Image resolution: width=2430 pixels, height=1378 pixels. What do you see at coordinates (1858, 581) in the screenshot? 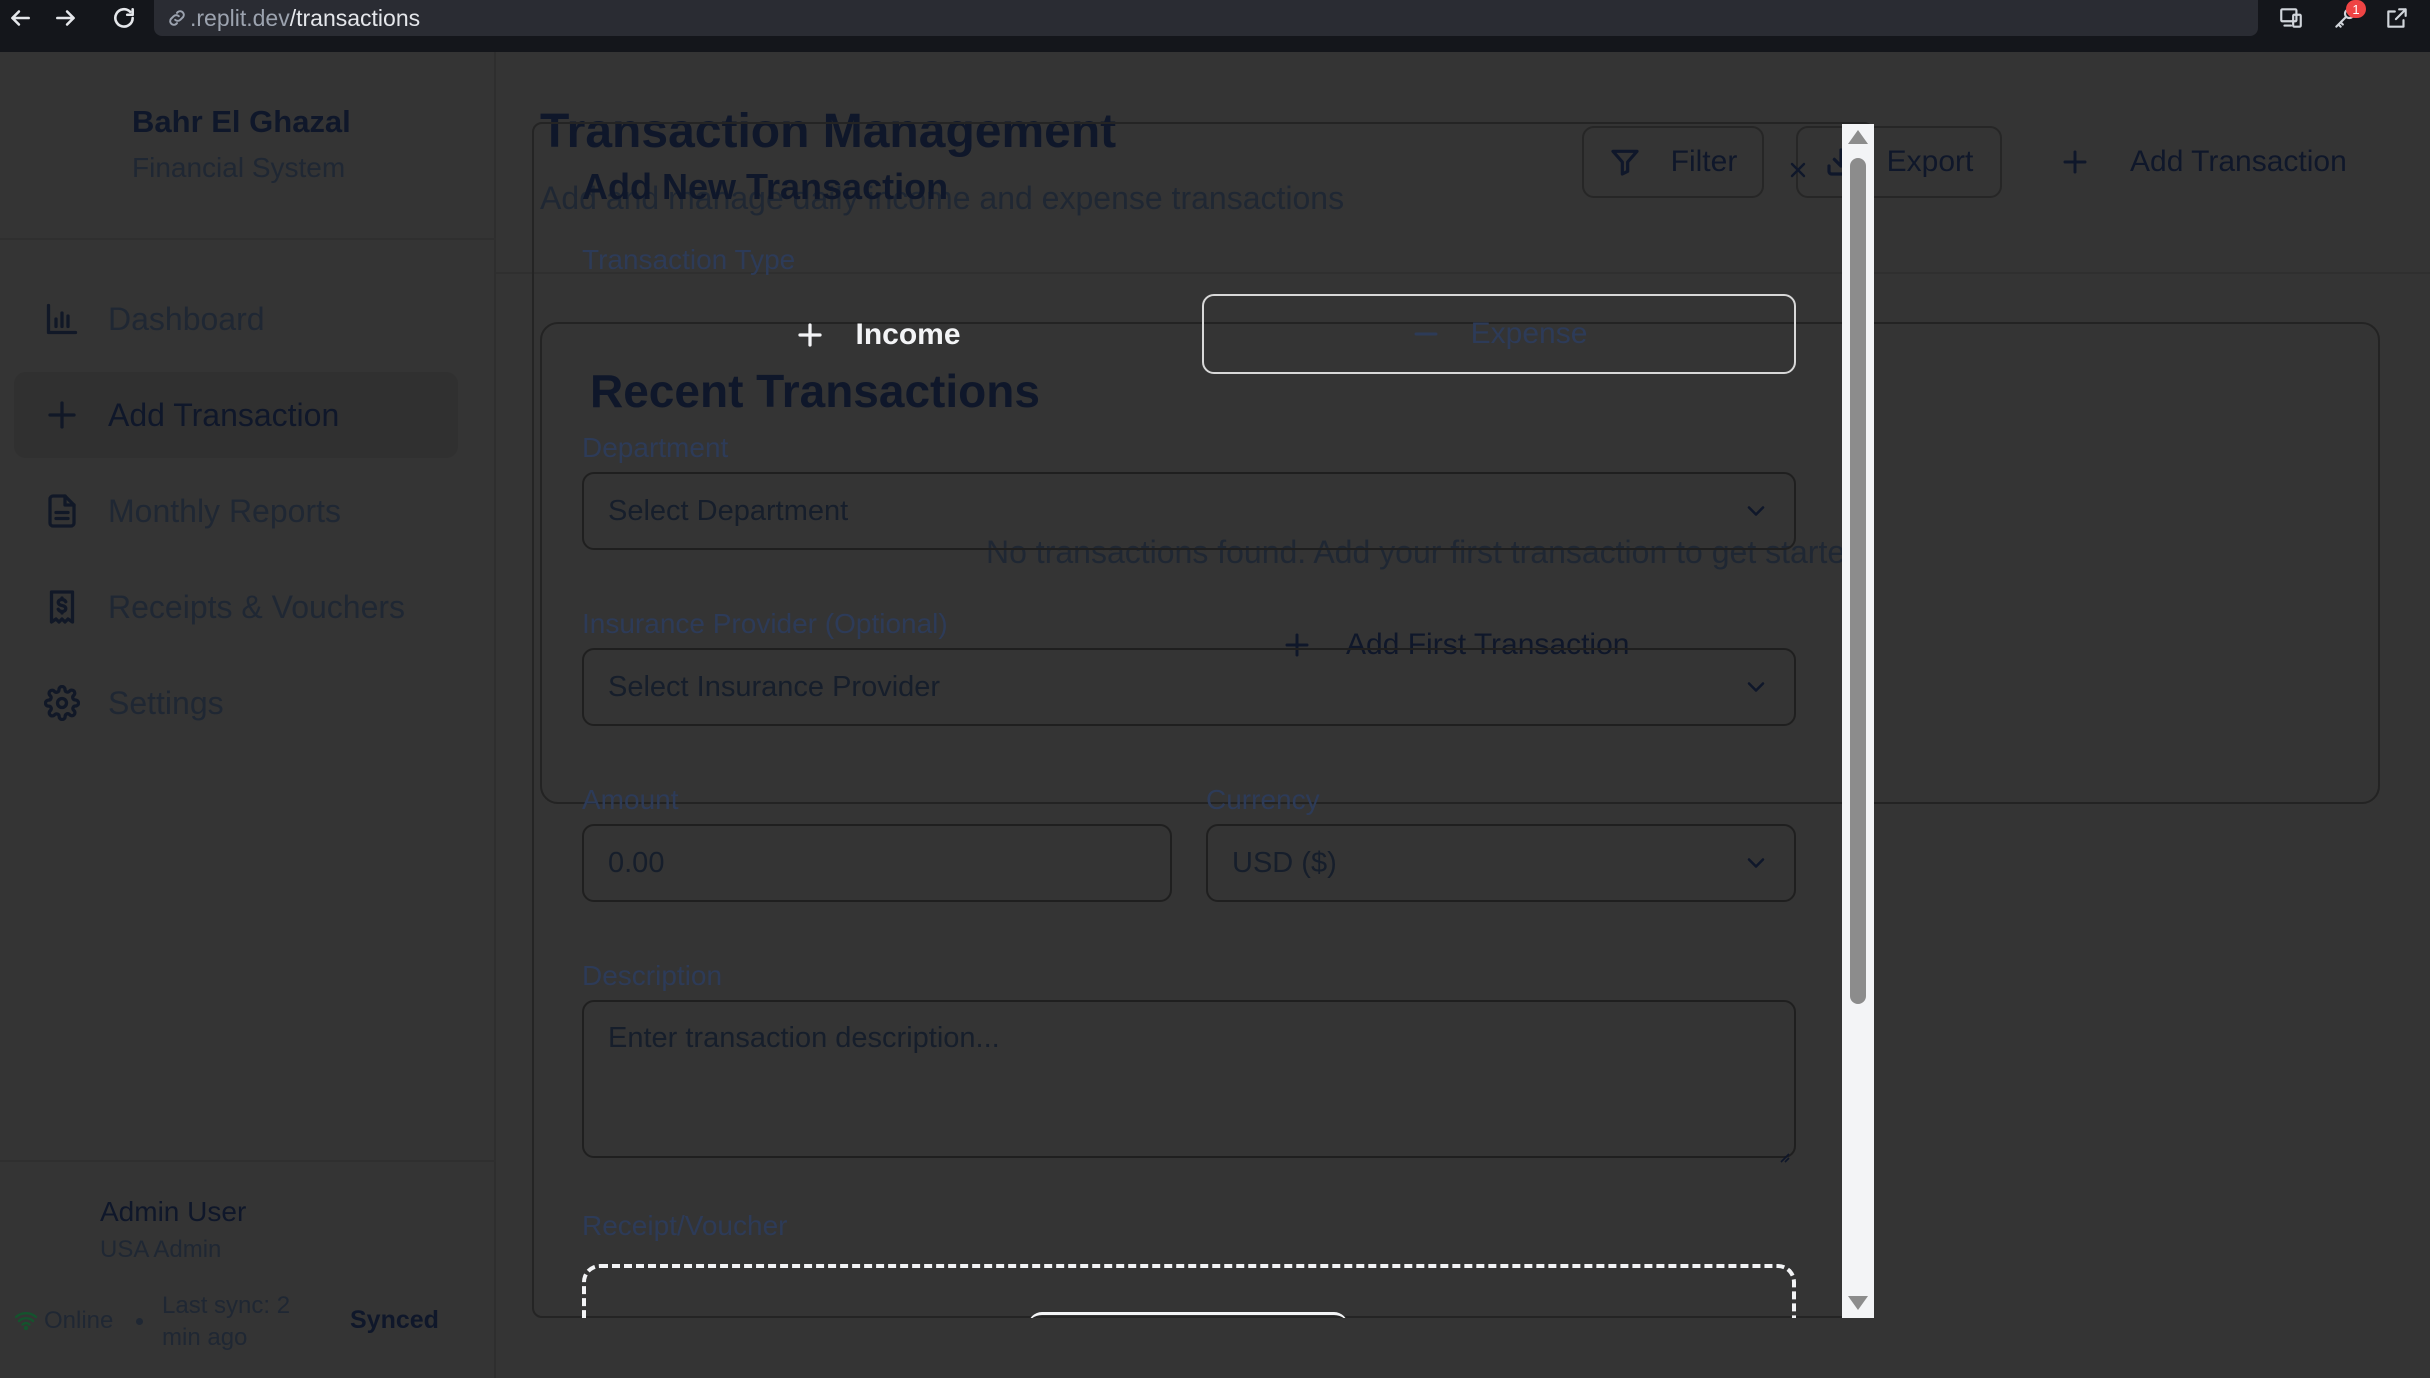
I see `scrollbar-thumb` at bounding box center [1858, 581].